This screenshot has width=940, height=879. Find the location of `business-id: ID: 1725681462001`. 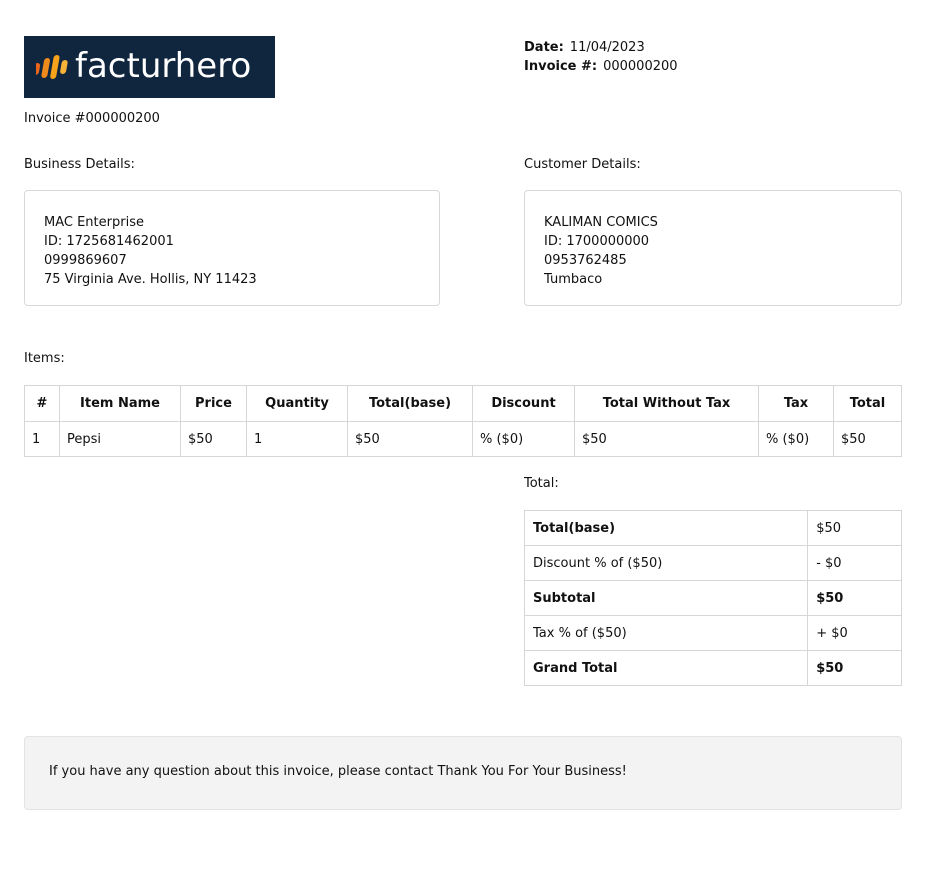

business-id: ID: 1725681462001 is located at coordinates (109, 241).